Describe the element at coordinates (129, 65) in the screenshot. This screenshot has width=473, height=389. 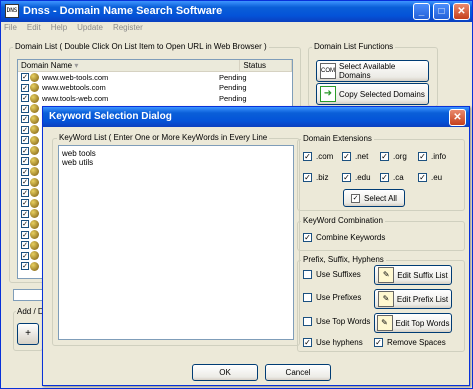
I see `column-domain-name: Domain Name ▾` at that location.